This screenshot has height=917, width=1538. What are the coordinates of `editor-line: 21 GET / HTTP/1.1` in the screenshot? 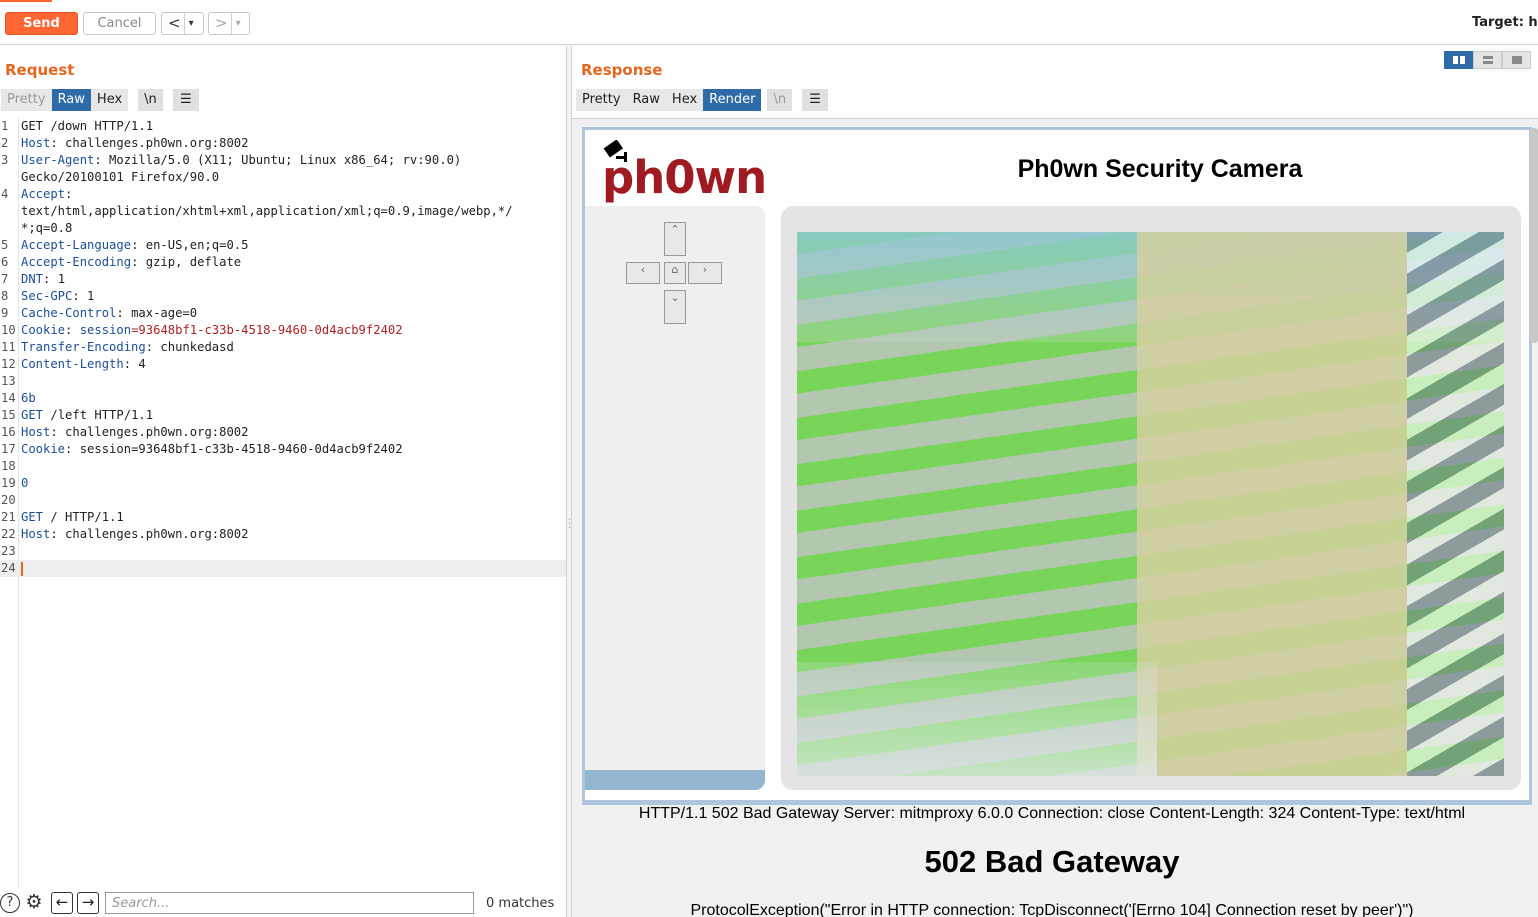 It's located at (283, 517).